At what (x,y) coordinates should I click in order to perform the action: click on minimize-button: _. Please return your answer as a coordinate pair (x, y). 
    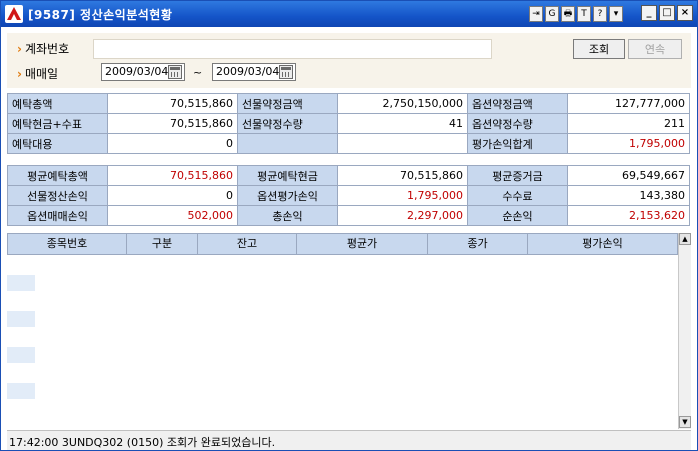
    Looking at the image, I should click on (649, 13).